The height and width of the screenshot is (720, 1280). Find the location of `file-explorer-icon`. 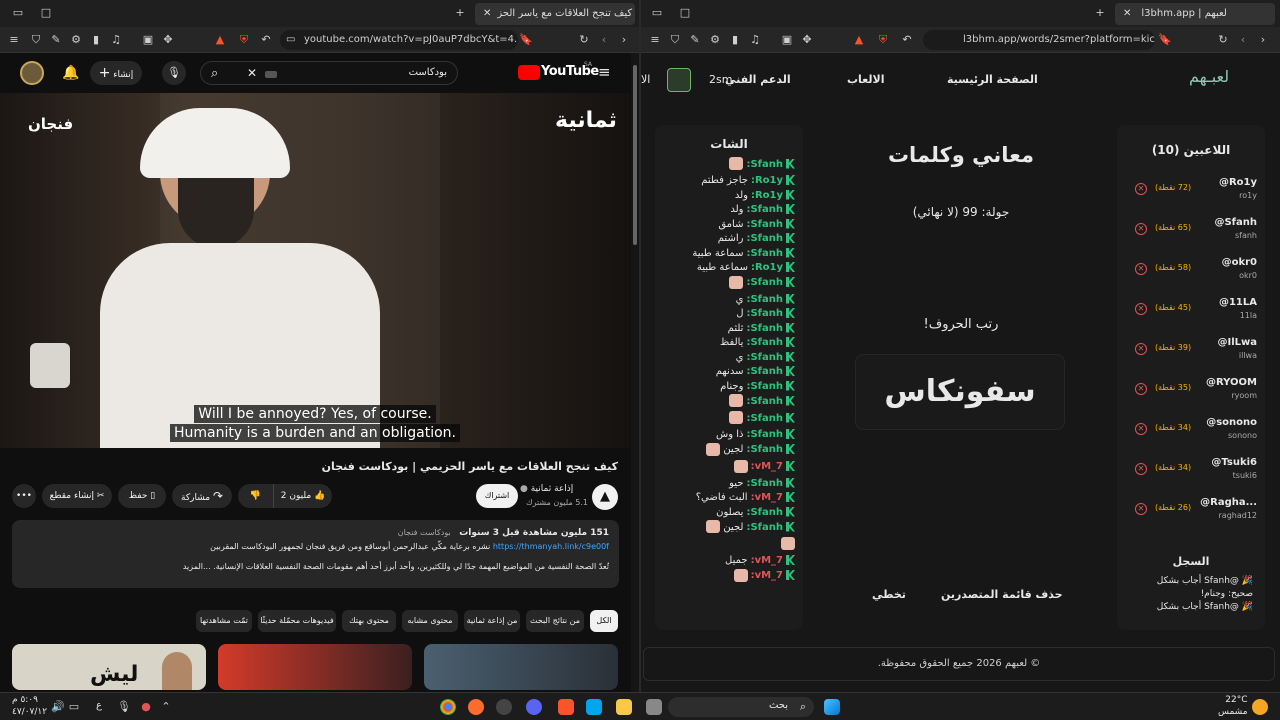

file-explorer-icon is located at coordinates (624, 707).